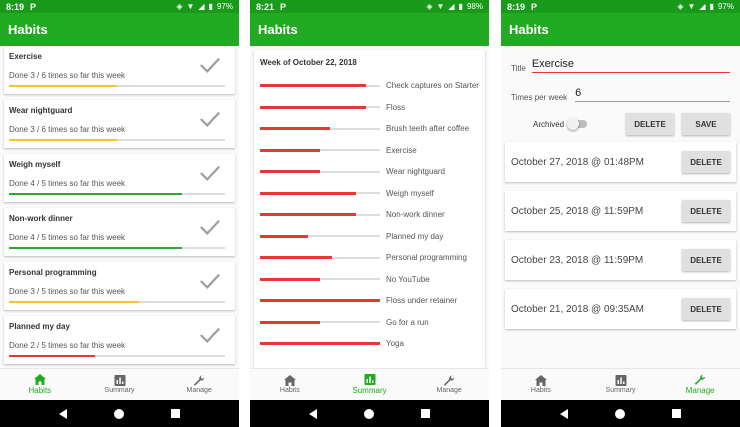 The width and height of the screenshot is (740, 427). I want to click on archived-label: Archived, so click(549, 124).